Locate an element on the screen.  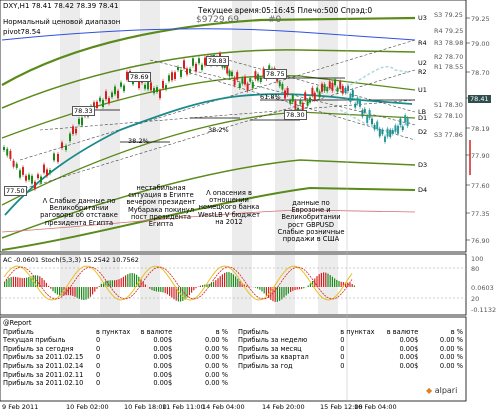
time-leverage-info: Текущее время:05:16:45 Плечо:500 Спрэд:0 is located at coordinates (285, 10).